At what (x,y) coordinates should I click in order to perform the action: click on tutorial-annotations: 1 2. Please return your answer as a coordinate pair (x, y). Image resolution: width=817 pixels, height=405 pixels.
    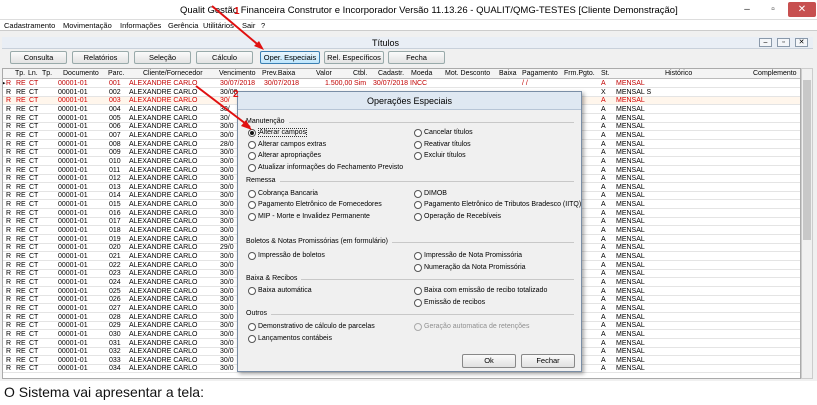
    Looking at the image, I should click on (229, 67).